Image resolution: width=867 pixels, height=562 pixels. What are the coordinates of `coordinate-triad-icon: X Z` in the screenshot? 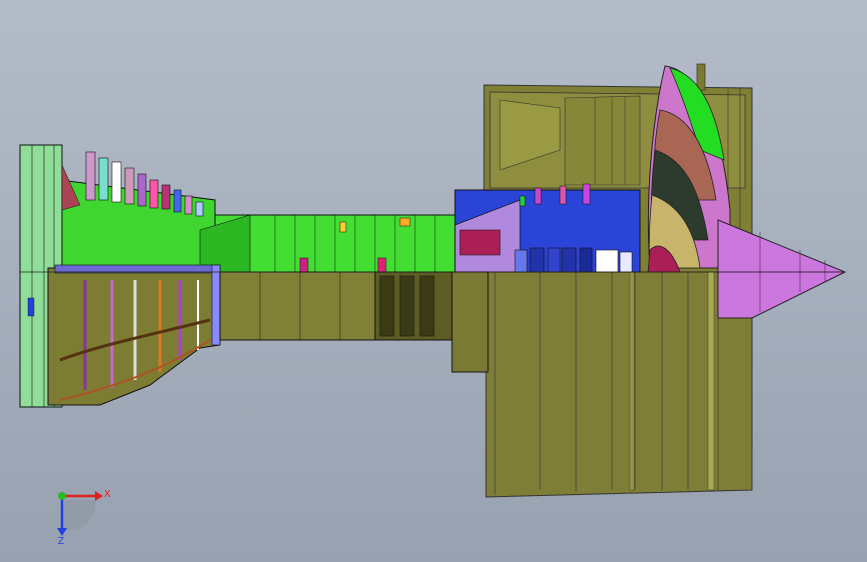 It's located at (84, 518).